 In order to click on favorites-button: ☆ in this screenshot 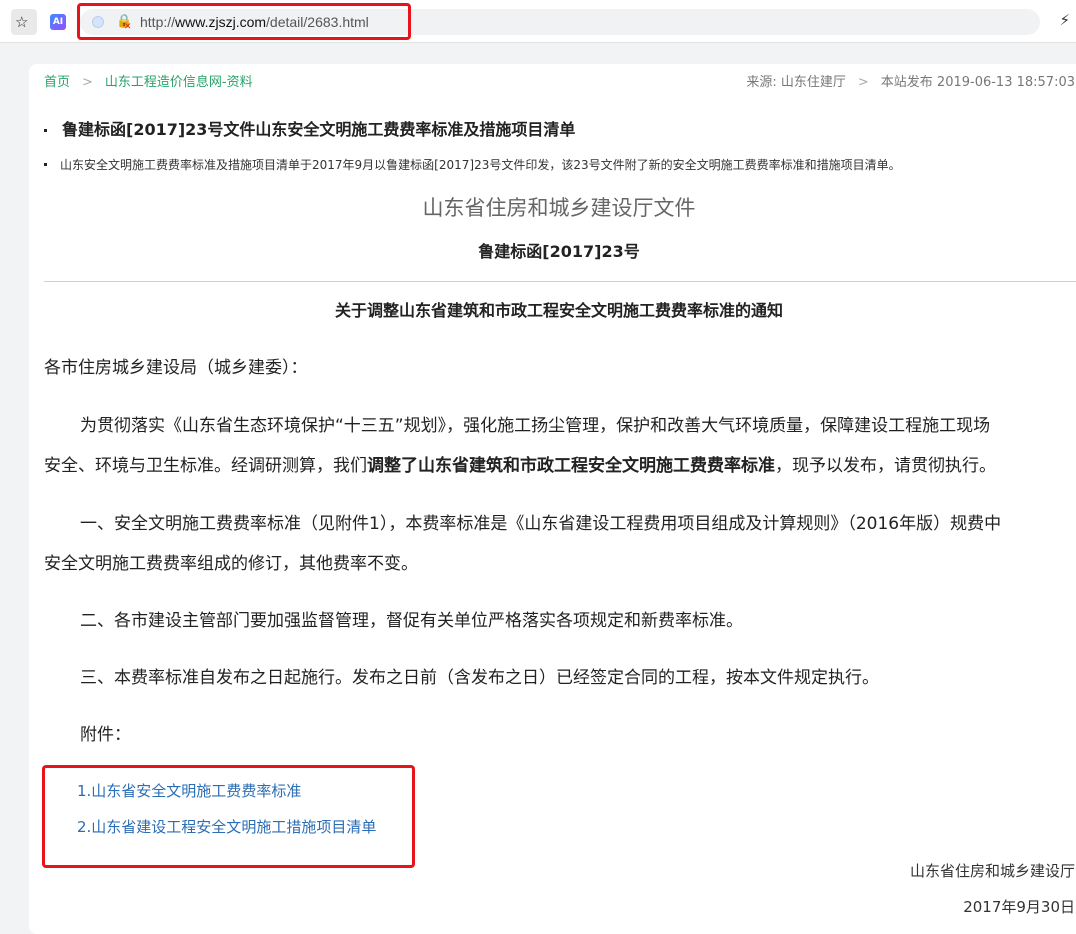, I will do `click(24, 22)`.